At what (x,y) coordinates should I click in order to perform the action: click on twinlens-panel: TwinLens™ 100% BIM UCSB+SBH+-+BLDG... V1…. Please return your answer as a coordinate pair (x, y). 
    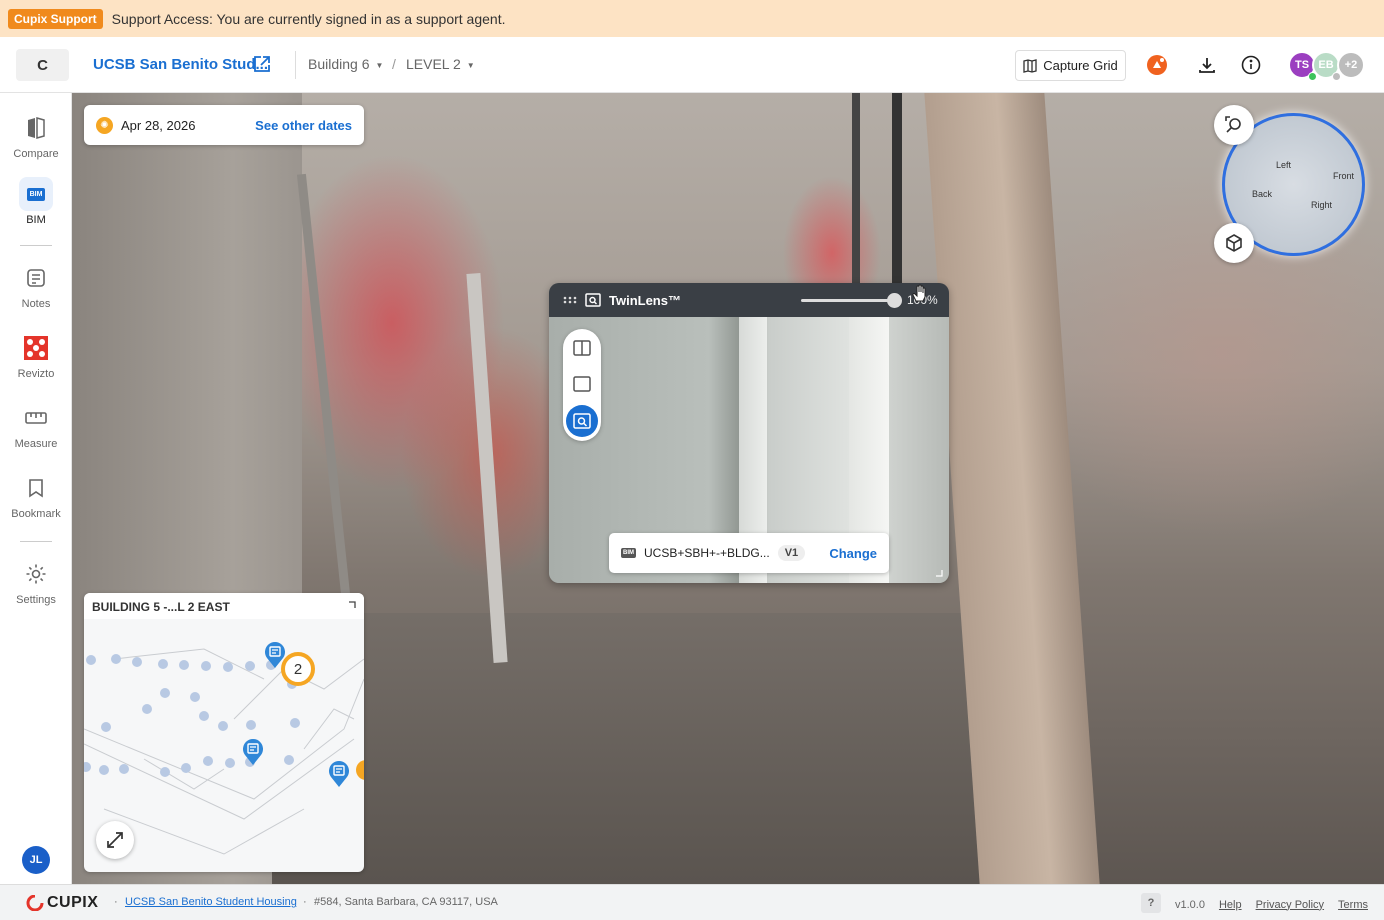
    Looking at the image, I should click on (749, 433).